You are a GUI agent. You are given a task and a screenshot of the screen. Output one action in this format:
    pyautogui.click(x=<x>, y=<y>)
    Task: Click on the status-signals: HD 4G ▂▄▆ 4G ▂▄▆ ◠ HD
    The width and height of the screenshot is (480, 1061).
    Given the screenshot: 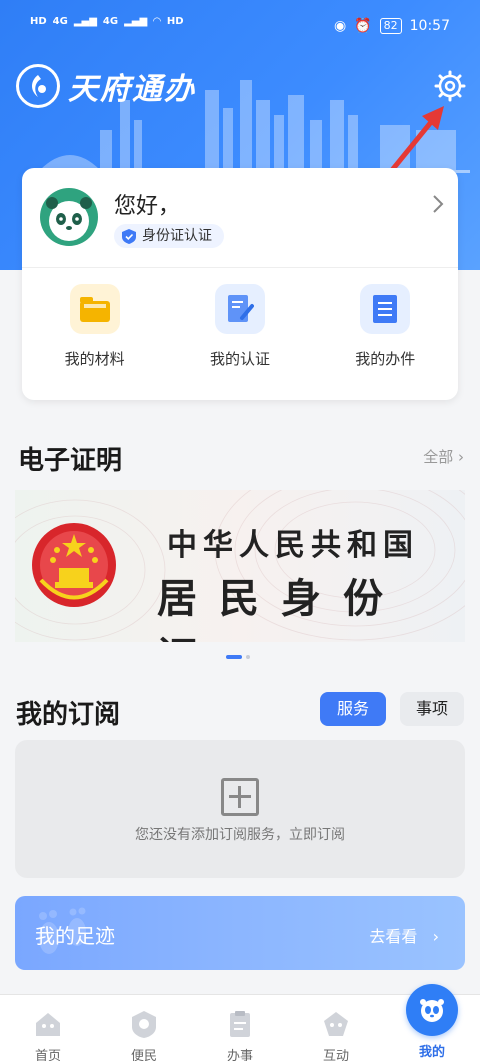 What is the action you would take?
    pyautogui.click(x=107, y=21)
    